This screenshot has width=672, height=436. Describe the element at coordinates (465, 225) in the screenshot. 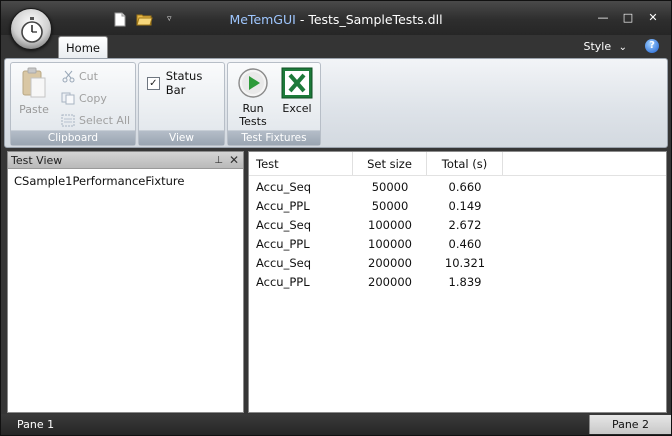

I see `cell-total: 2.672` at that location.